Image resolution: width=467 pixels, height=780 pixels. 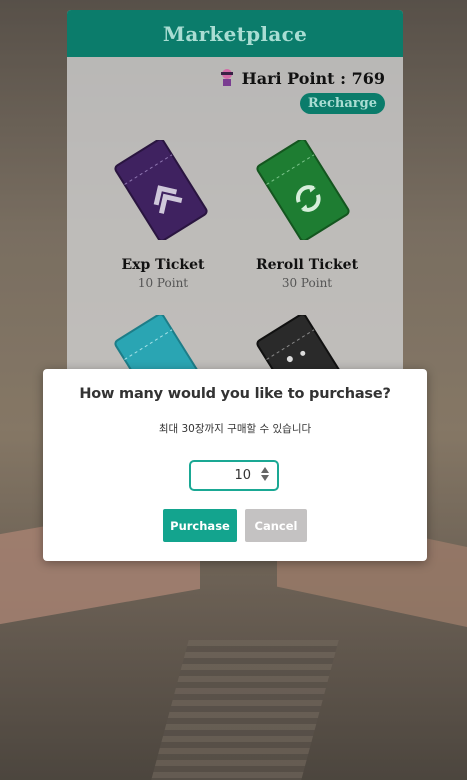 I want to click on ticket-name: Reroll Ticket, so click(x=307, y=265).